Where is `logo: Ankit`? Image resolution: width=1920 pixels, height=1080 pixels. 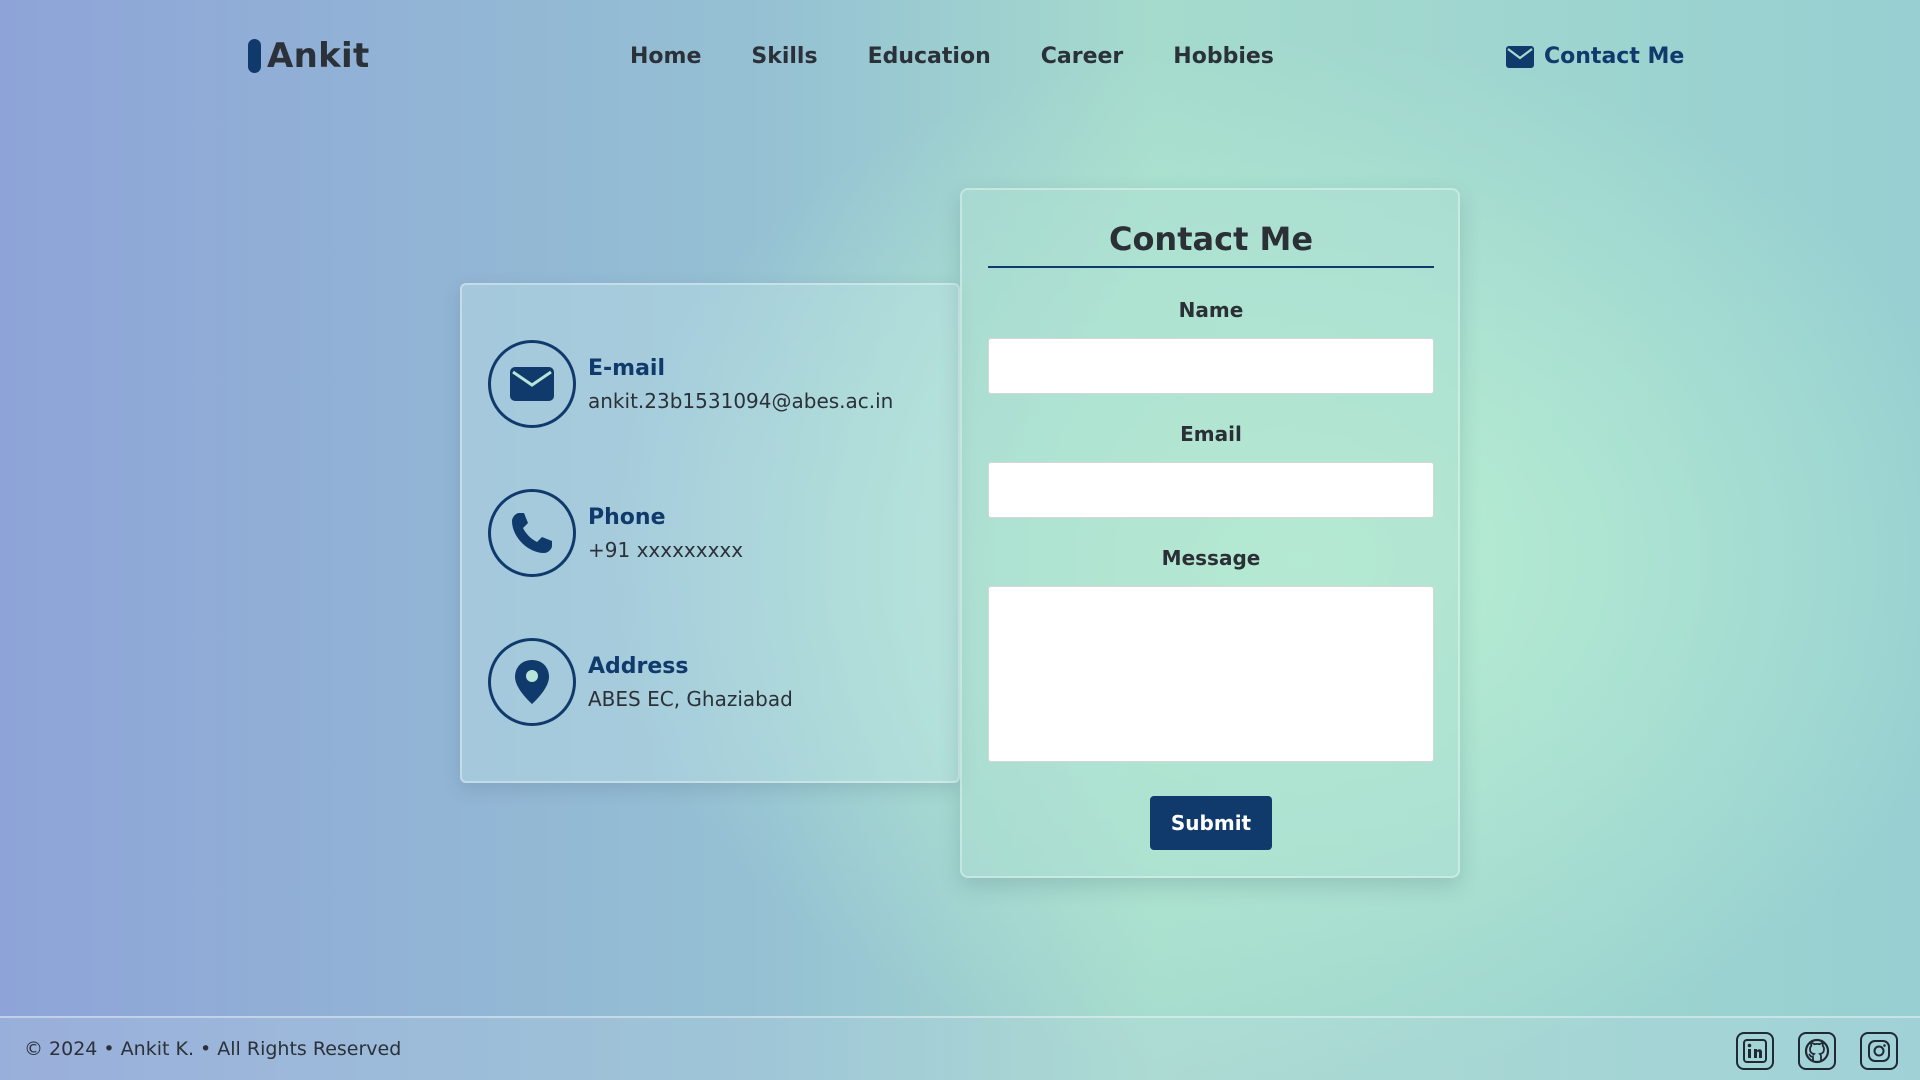 logo: Ankit is located at coordinates (309, 56).